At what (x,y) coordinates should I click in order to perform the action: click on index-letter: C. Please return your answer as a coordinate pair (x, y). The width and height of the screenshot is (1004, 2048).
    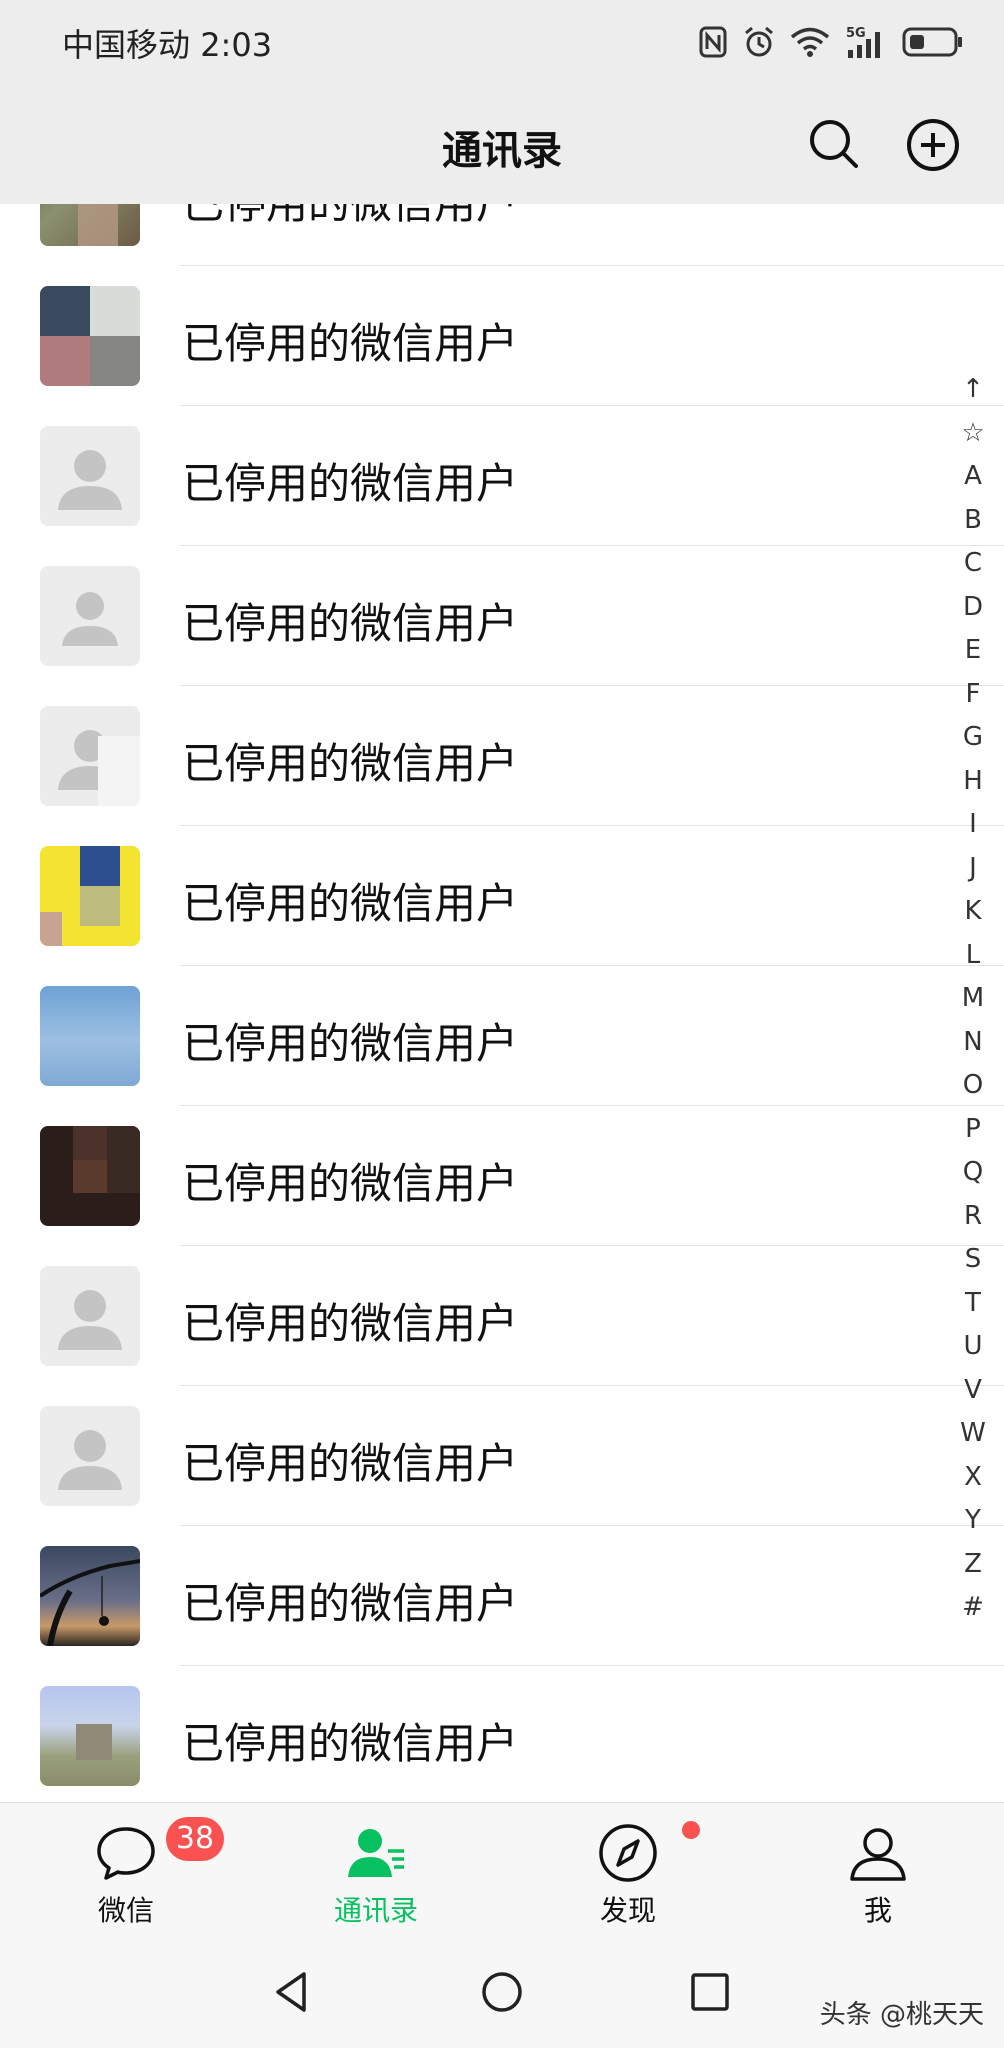
    Looking at the image, I should click on (973, 564).